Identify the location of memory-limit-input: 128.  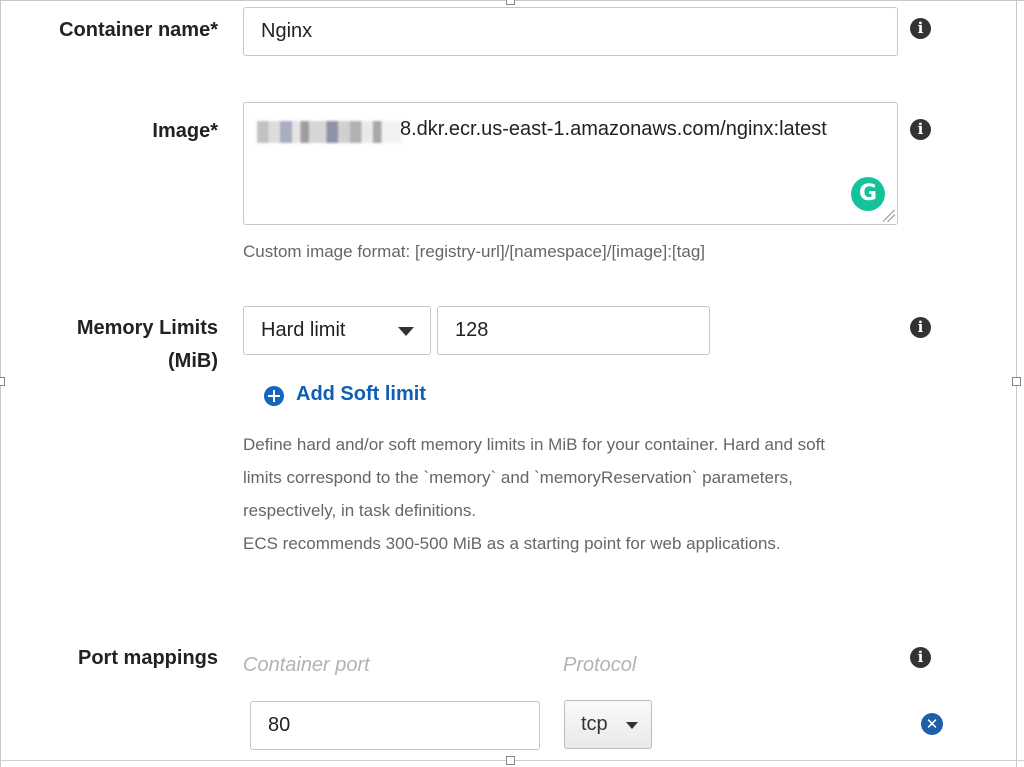
(573, 330).